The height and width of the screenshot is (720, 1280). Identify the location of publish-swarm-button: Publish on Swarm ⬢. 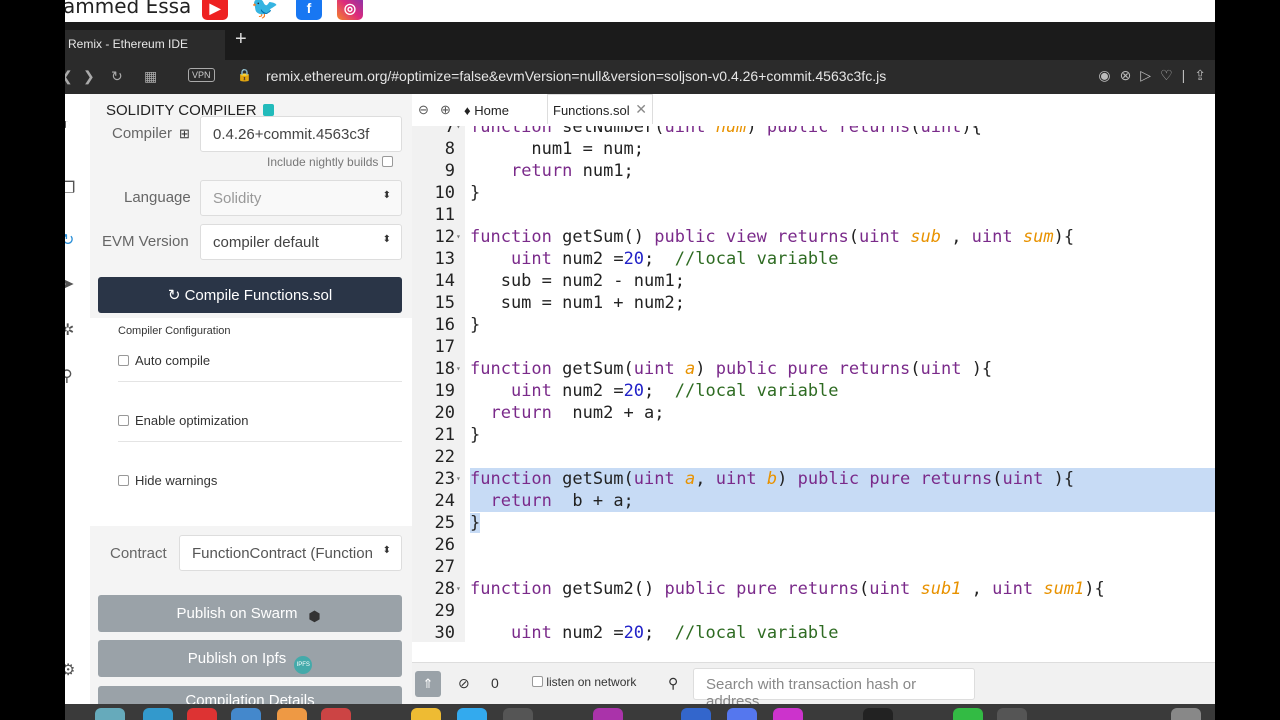
(250, 613).